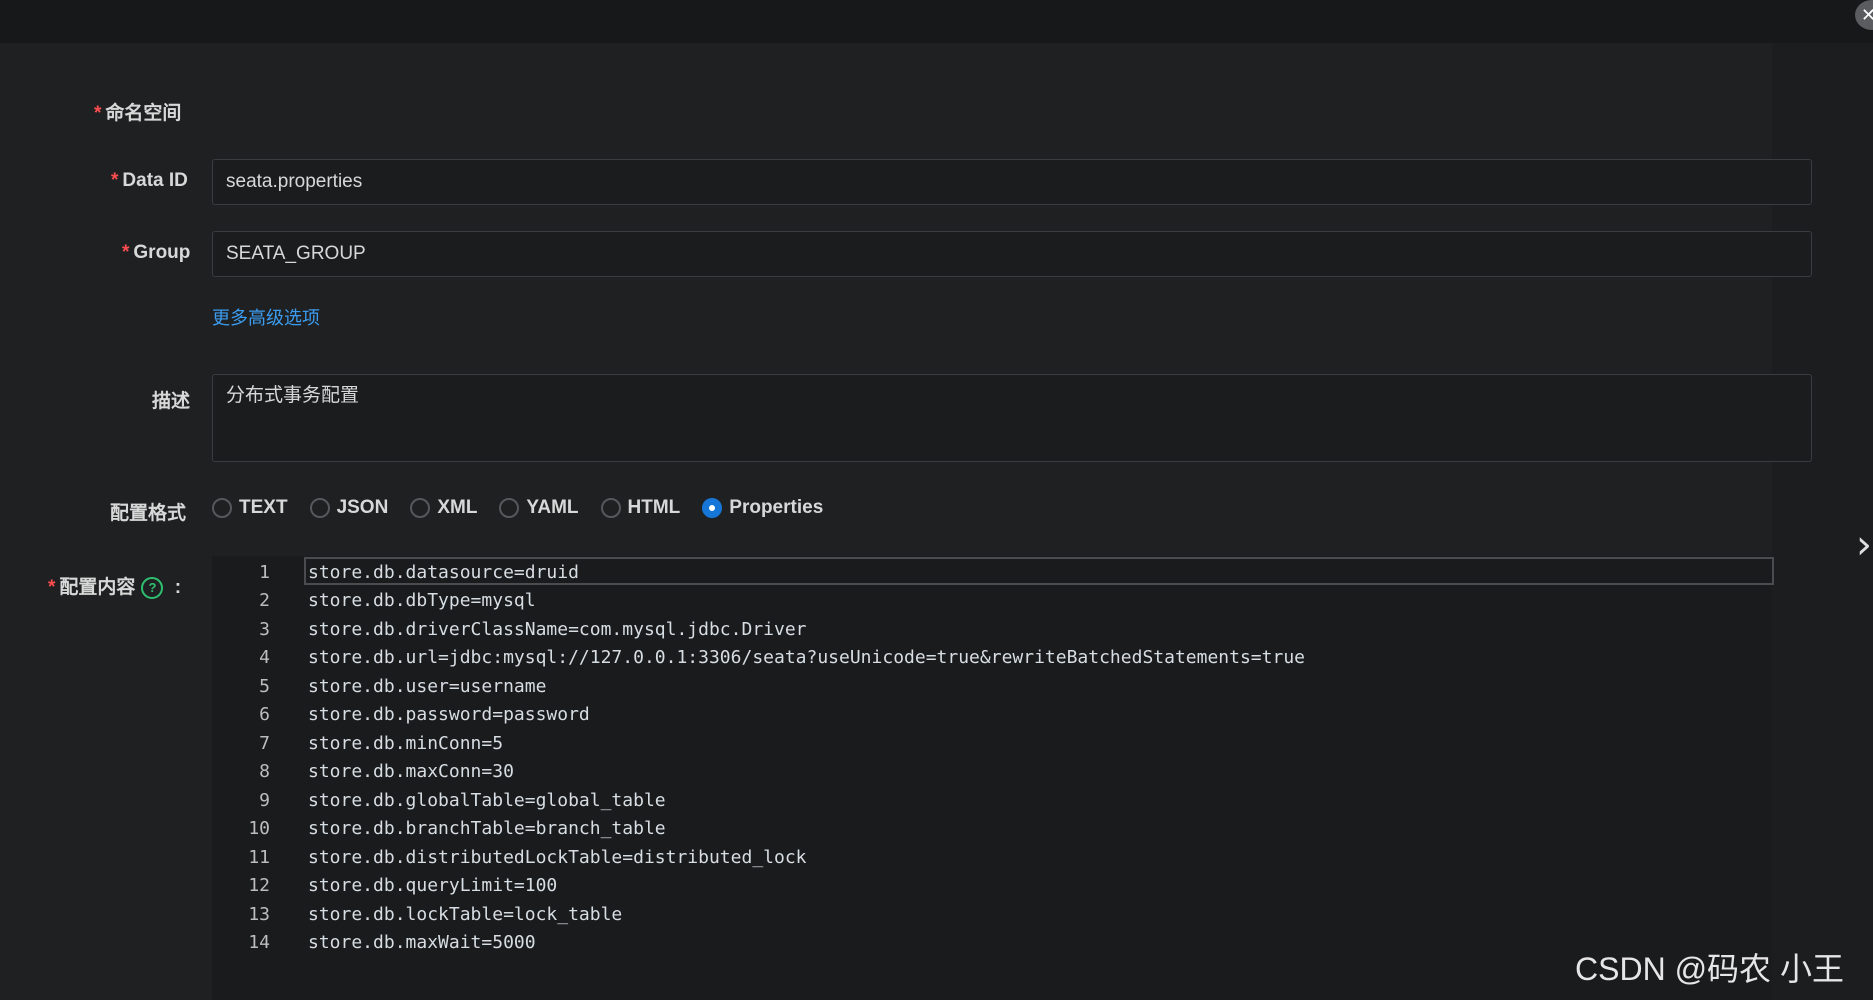 This screenshot has width=1873, height=1000. I want to click on code-line: 14 store.db.maxWait=5000, so click(992, 943).